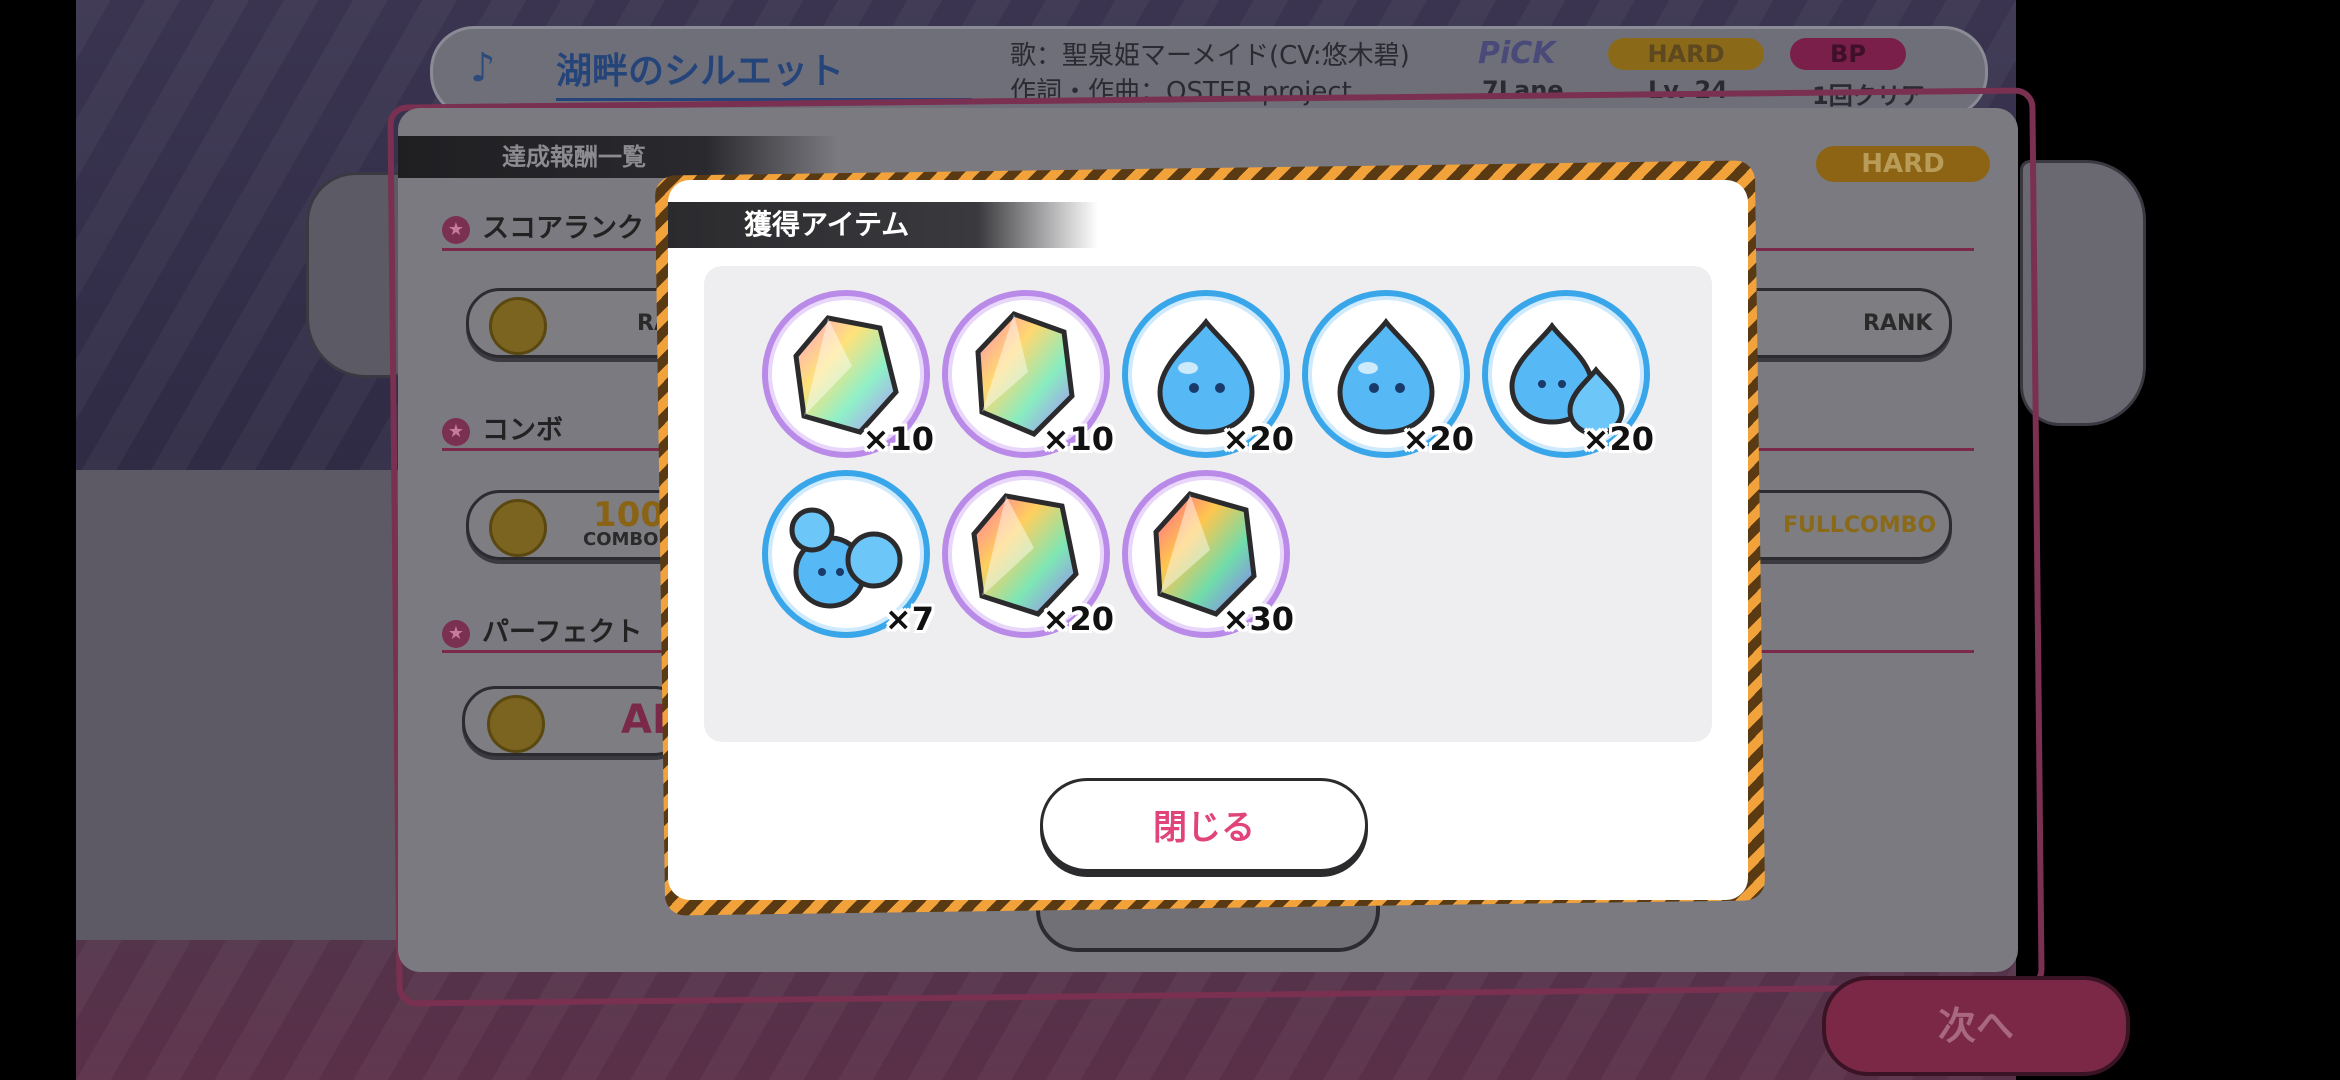 The width and height of the screenshot is (2340, 1080). I want to click on section-title-perfect: ★ パーフェクト, so click(542, 629).